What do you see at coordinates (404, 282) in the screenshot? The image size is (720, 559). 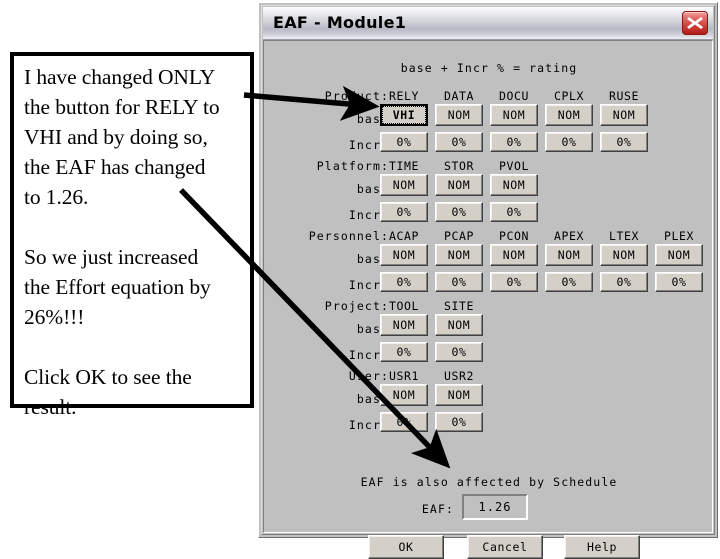 I see `incr-button-acap: 0%` at bounding box center [404, 282].